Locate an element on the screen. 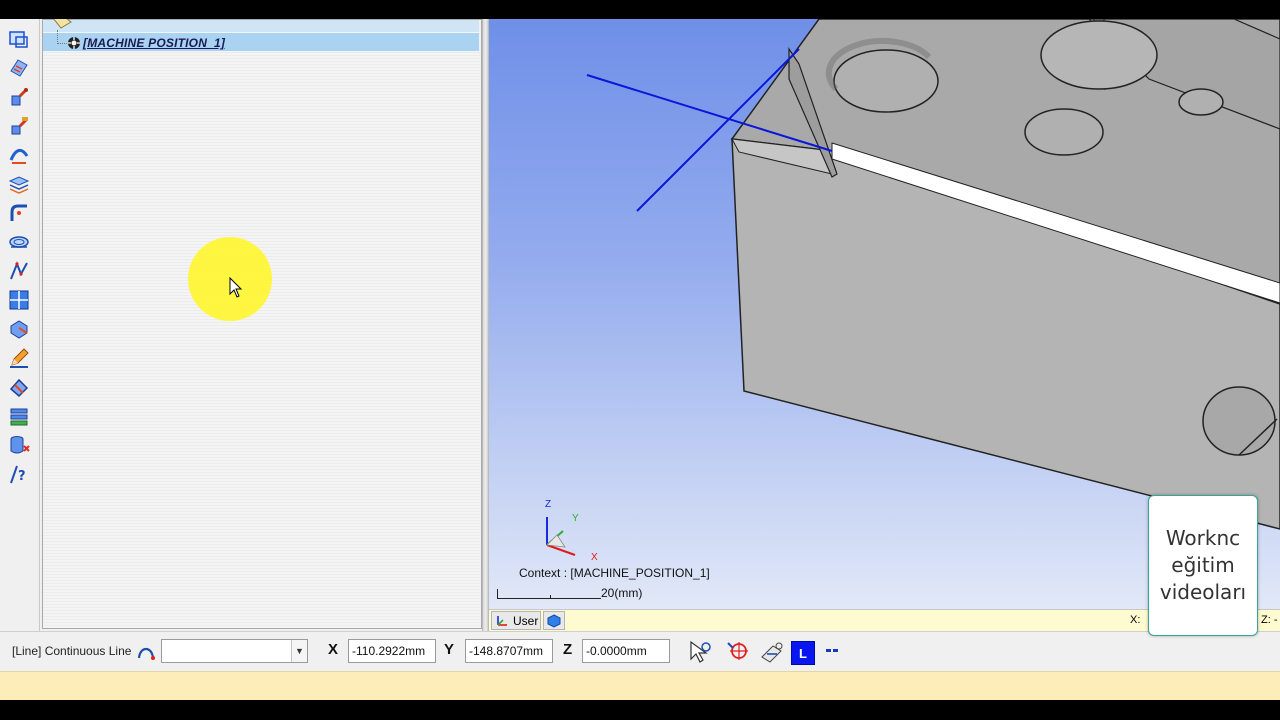  grid-view-icon is located at coordinates (19, 300).